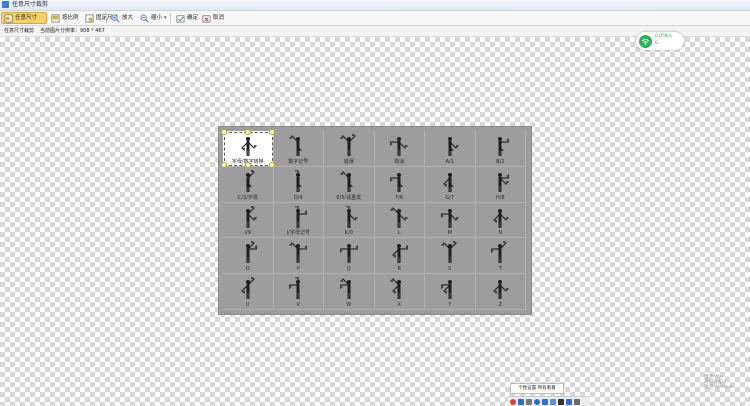 The width and height of the screenshot is (750, 406). I want to click on watermark-line: 激活 Windows, so click(719, 387).